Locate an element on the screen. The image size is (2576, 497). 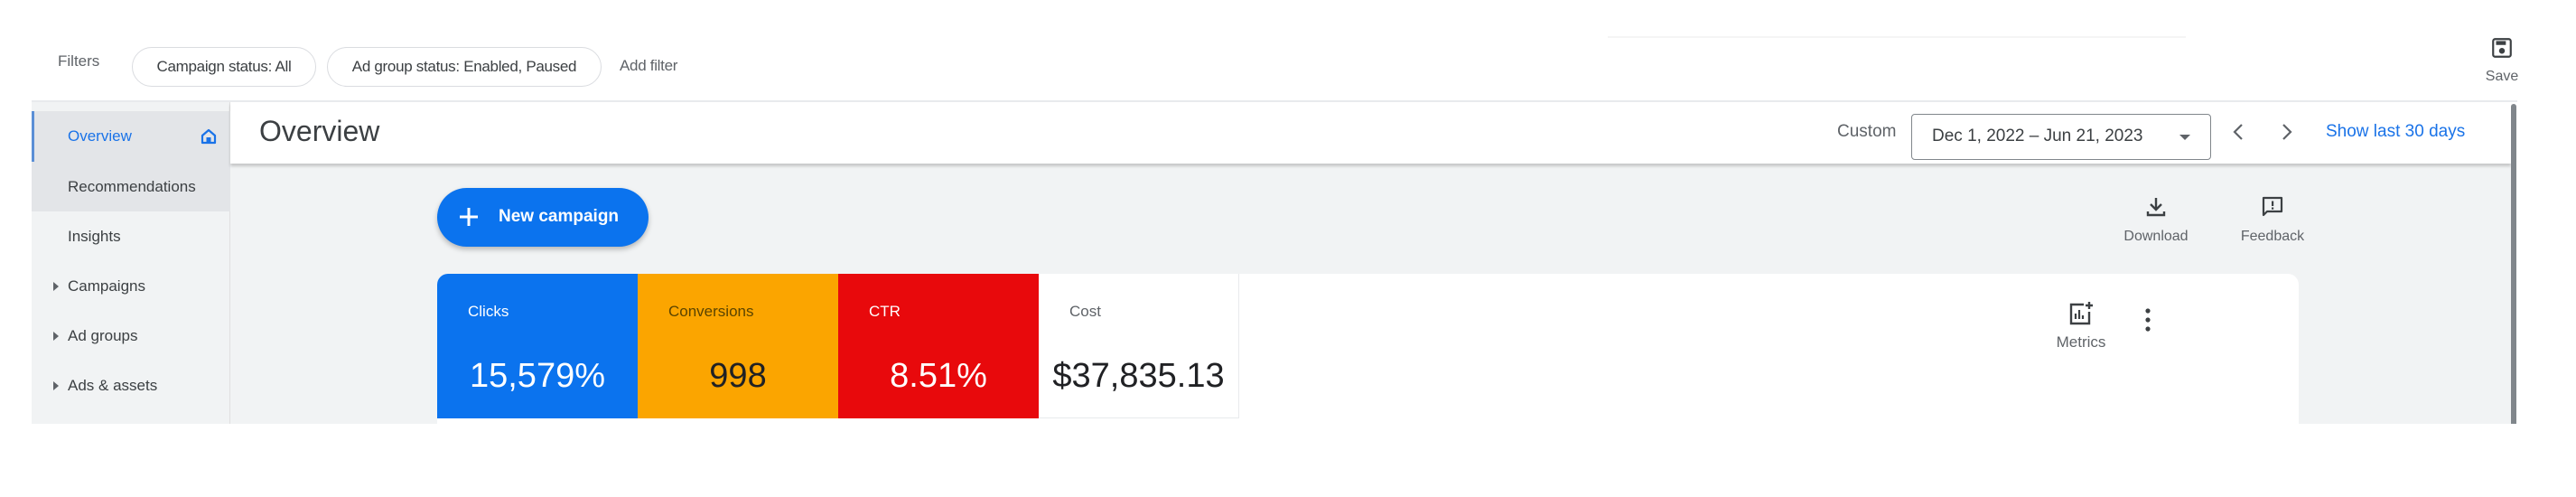
metric-tile-ctr: CTR 8.51% is located at coordinates (939, 346).